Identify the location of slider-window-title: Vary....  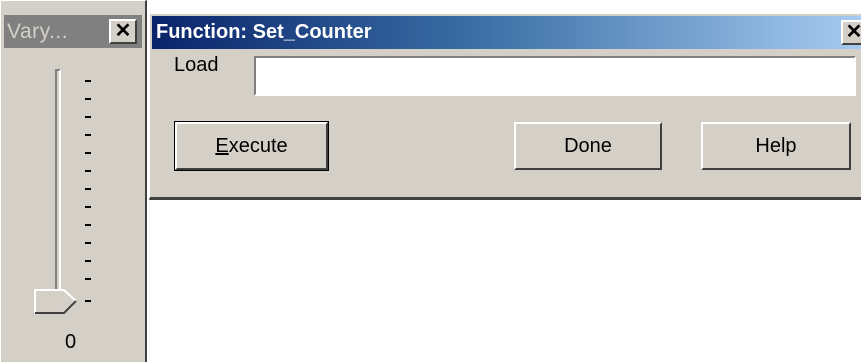
(38, 31).